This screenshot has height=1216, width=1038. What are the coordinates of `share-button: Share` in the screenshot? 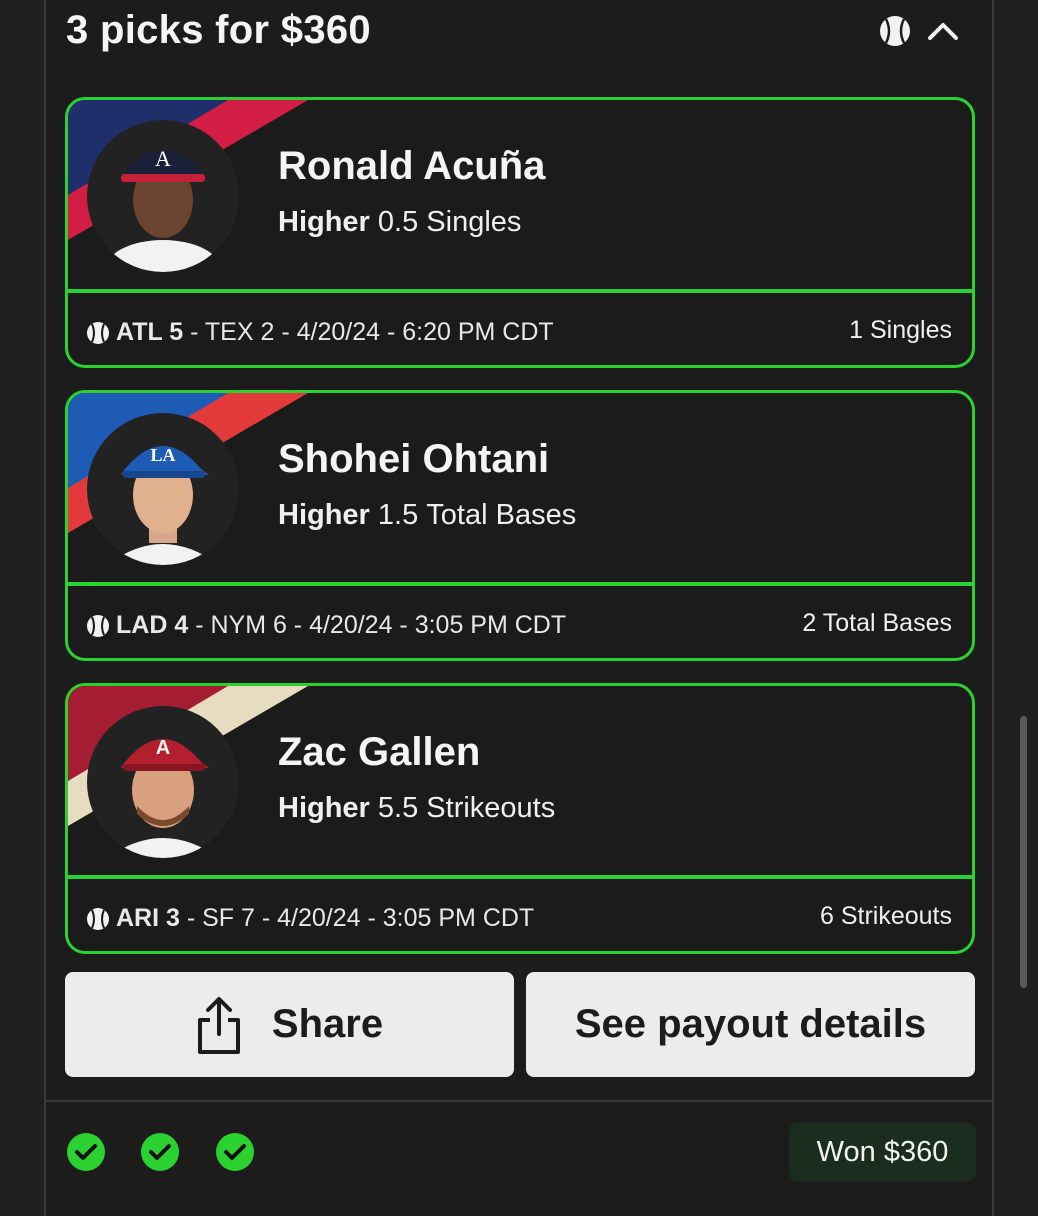 It's located at (289, 1024).